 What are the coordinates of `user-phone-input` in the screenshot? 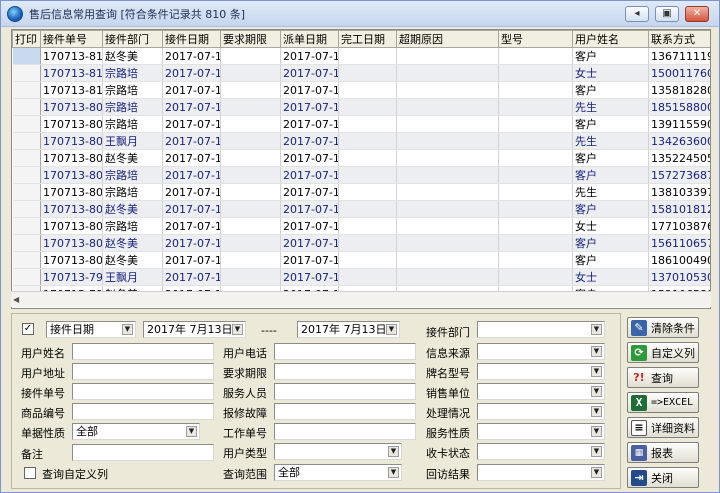 It's located at (345, 351).